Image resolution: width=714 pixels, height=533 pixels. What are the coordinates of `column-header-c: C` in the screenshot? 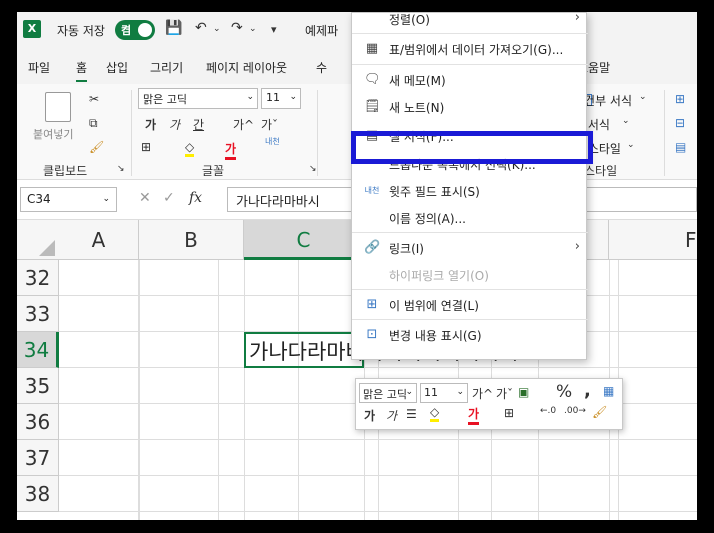 It's located at (304, 240).